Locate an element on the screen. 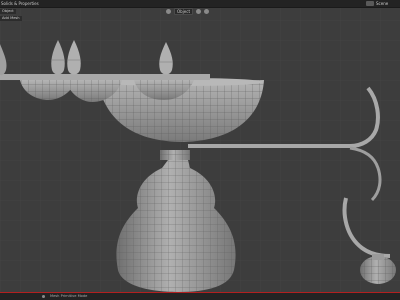 The width and height of the screenshot is (400, 300). cursor-icon is located at coordinates (168, 11).